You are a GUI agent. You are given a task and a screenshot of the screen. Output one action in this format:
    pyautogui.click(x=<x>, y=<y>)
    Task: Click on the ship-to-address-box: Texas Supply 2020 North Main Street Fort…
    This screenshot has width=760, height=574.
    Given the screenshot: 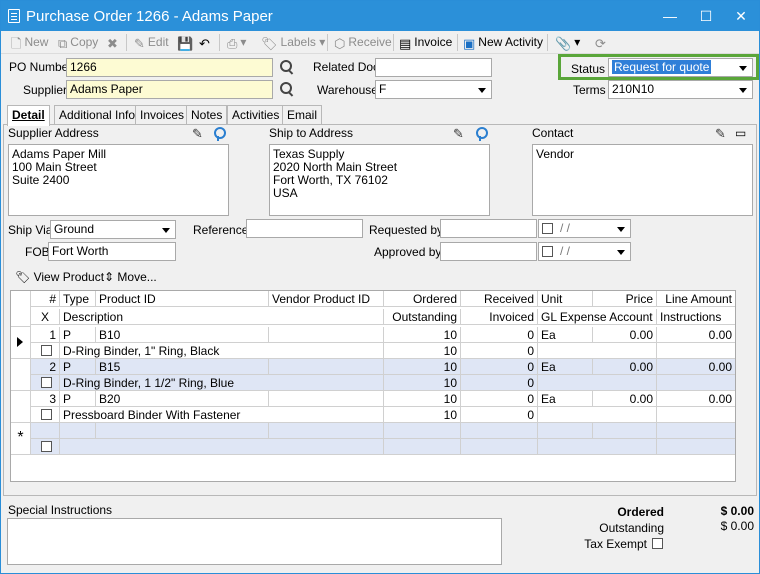 What is the action you would take?
    pyautogui.click(x=379, y=180)
    